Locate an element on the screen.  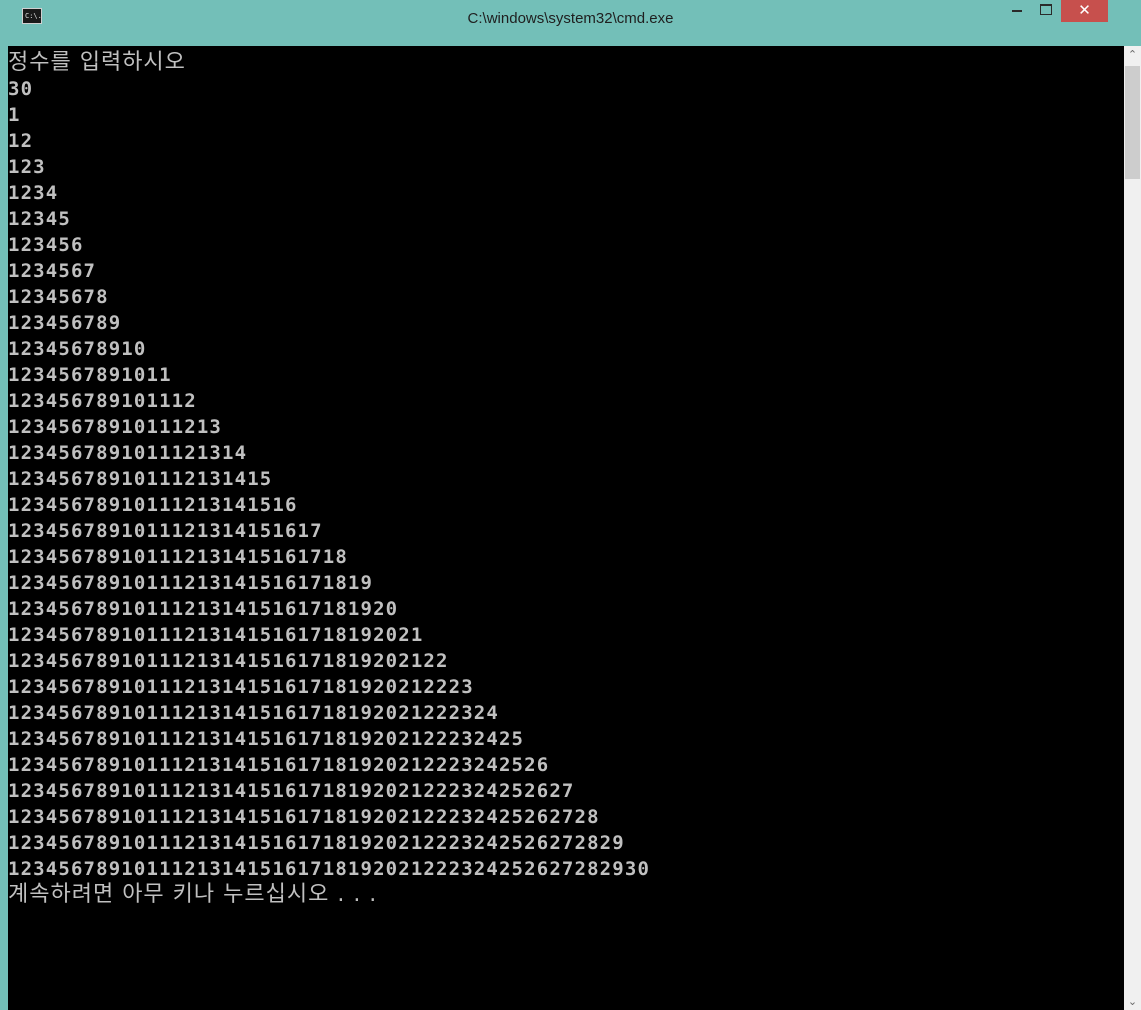
console-line: 123 is located at coordinates (27, 167).